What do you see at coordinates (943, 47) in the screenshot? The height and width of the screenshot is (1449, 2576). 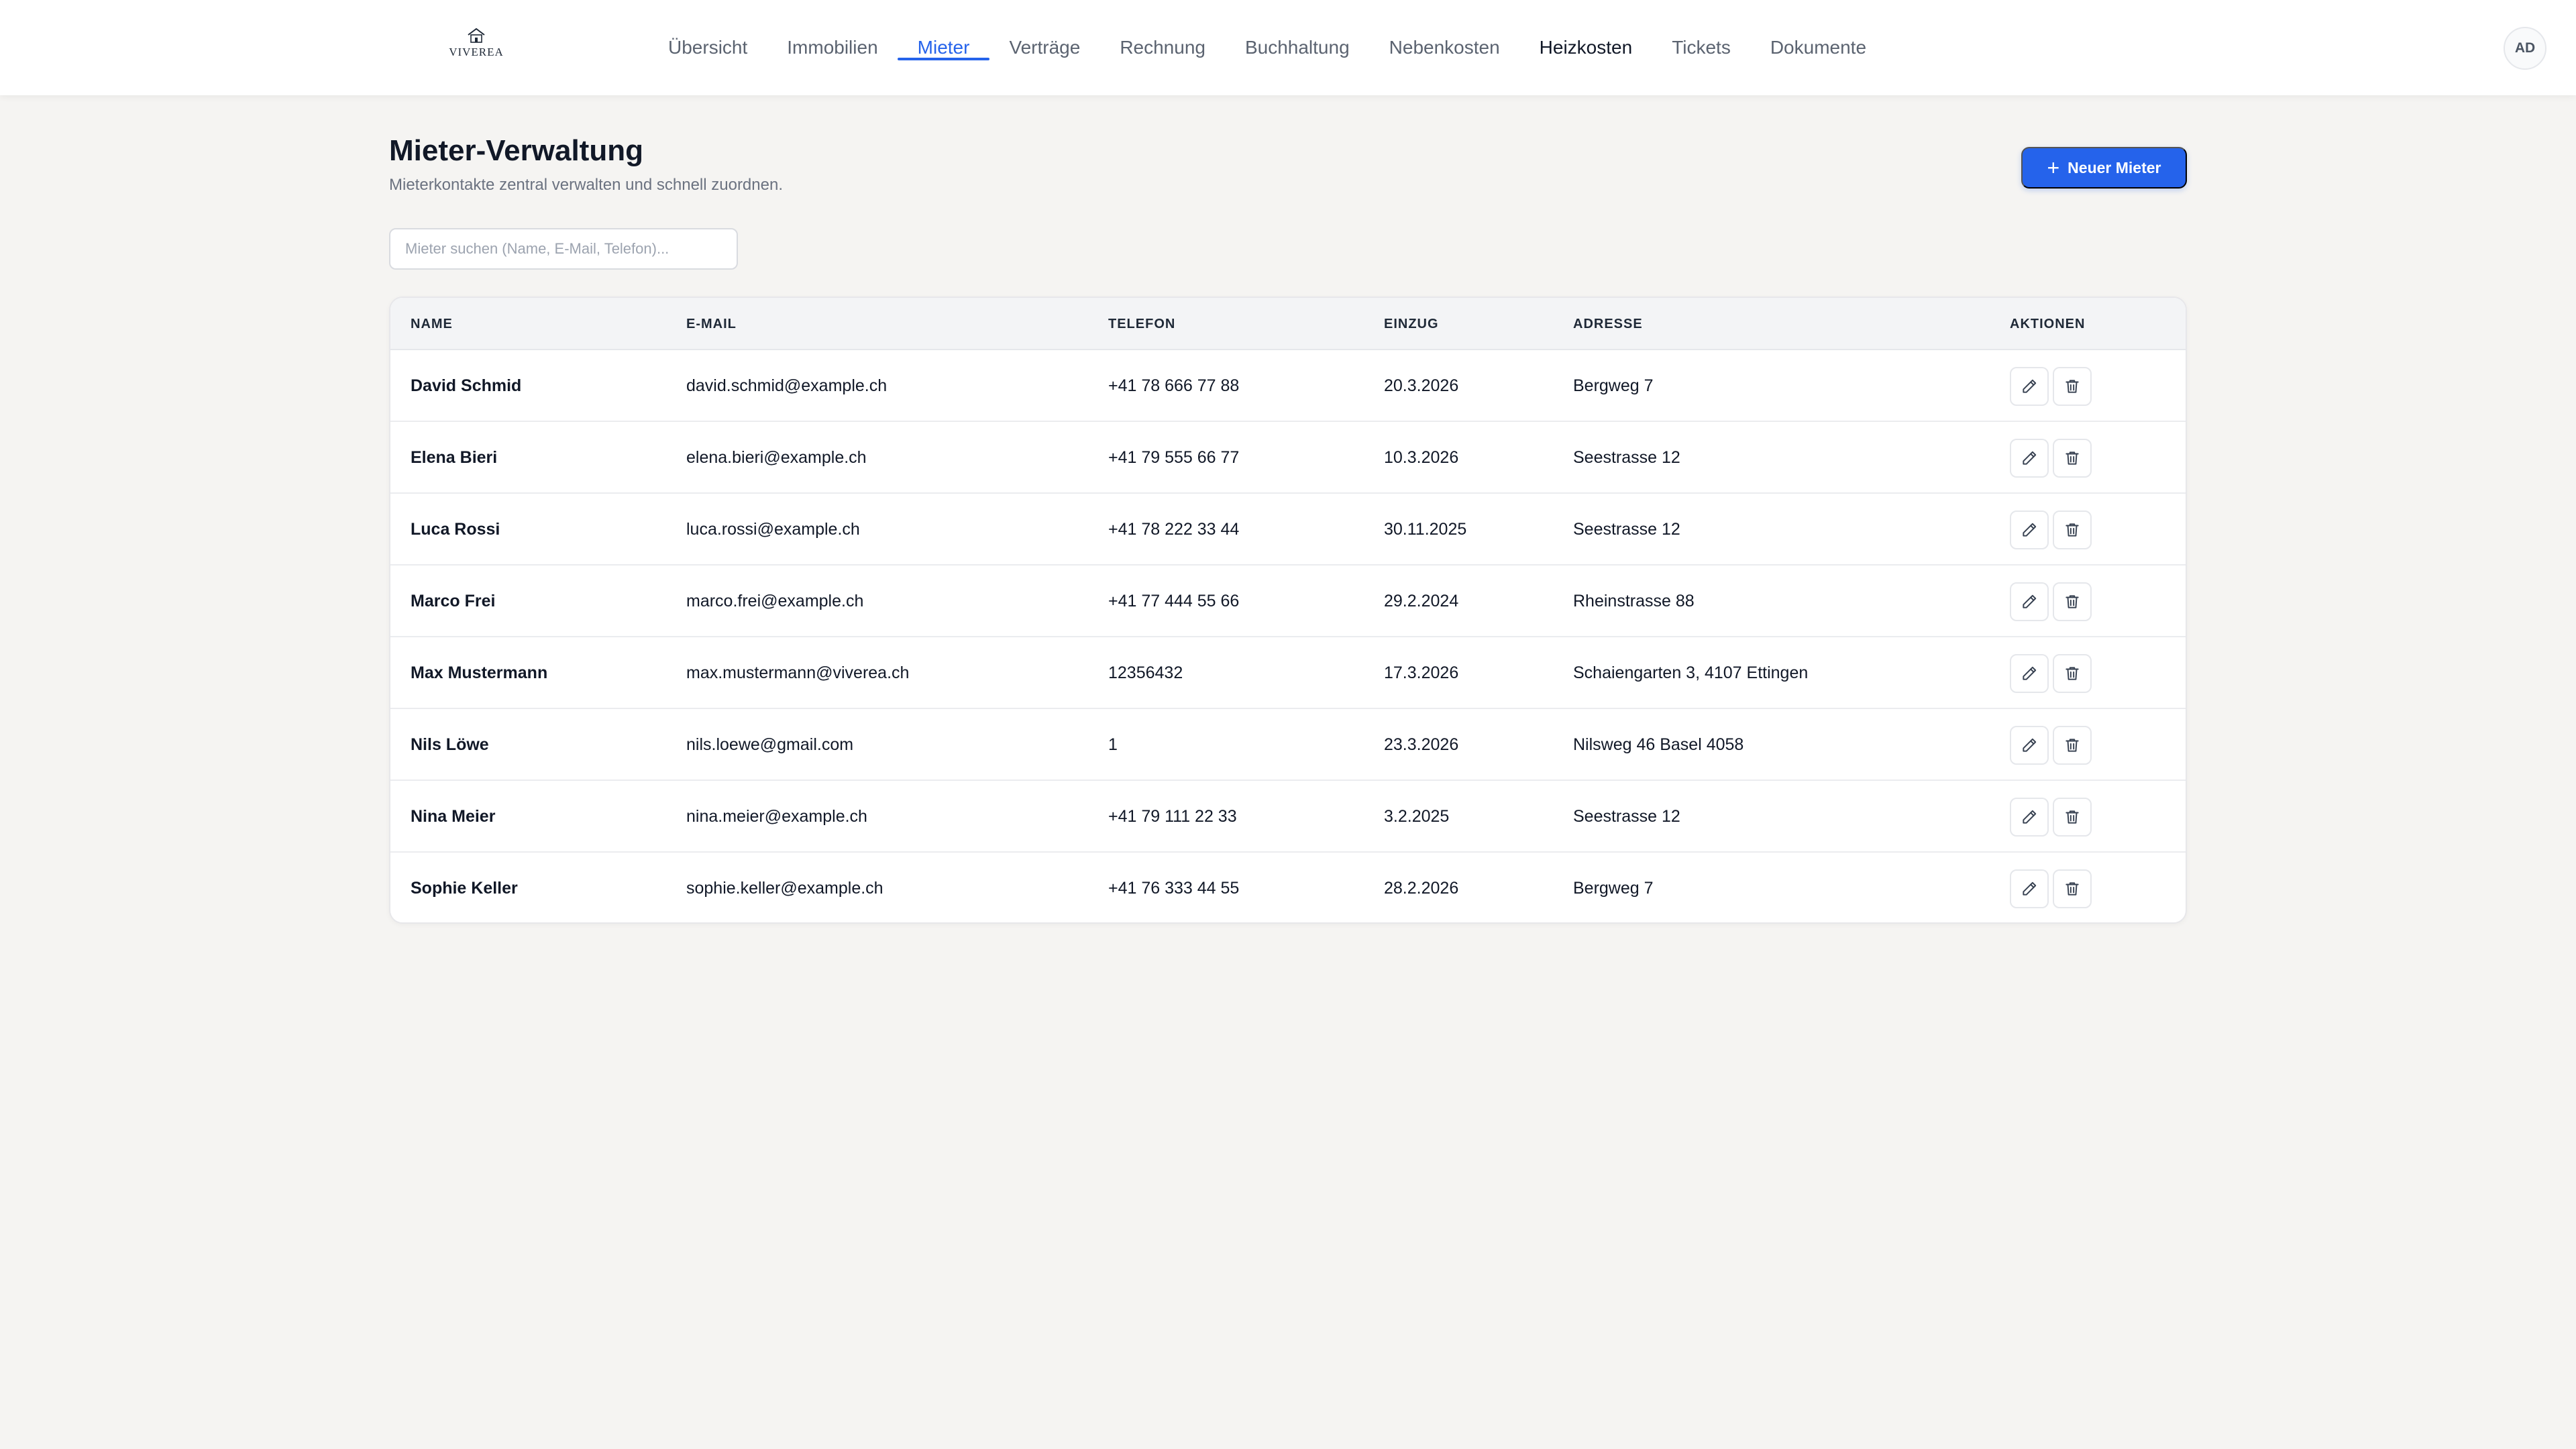 I see `nav-item-mieter: Mieter` at bounding box center [943, 47].